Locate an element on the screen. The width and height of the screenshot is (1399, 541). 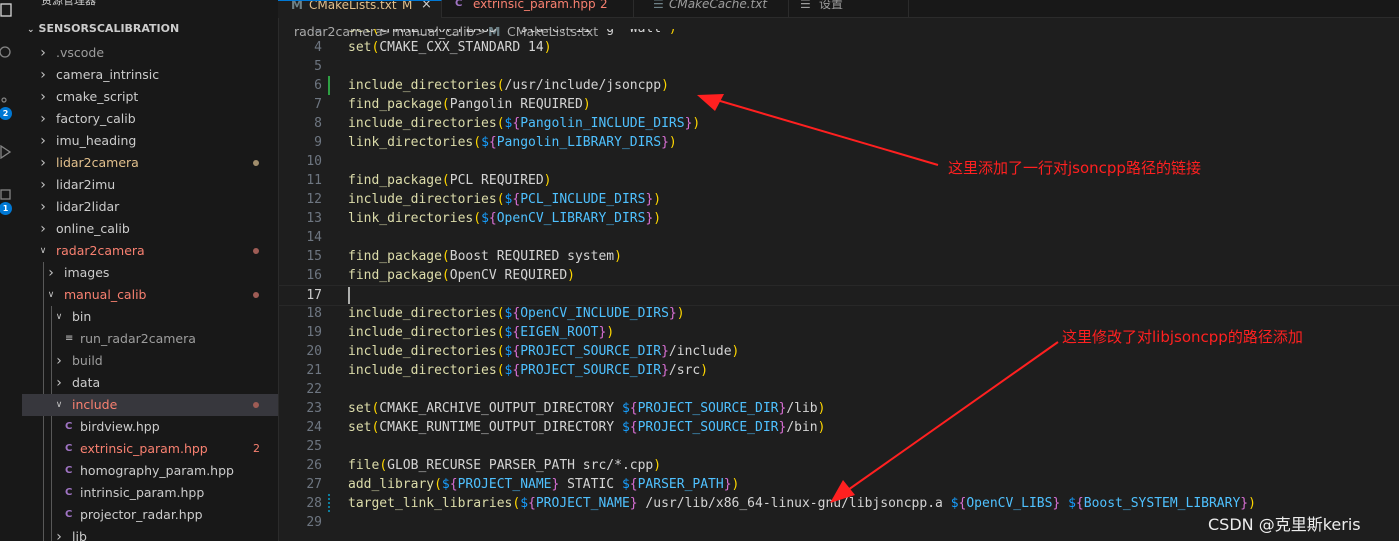
line-number: 13 is located at coordinates (314, 218).